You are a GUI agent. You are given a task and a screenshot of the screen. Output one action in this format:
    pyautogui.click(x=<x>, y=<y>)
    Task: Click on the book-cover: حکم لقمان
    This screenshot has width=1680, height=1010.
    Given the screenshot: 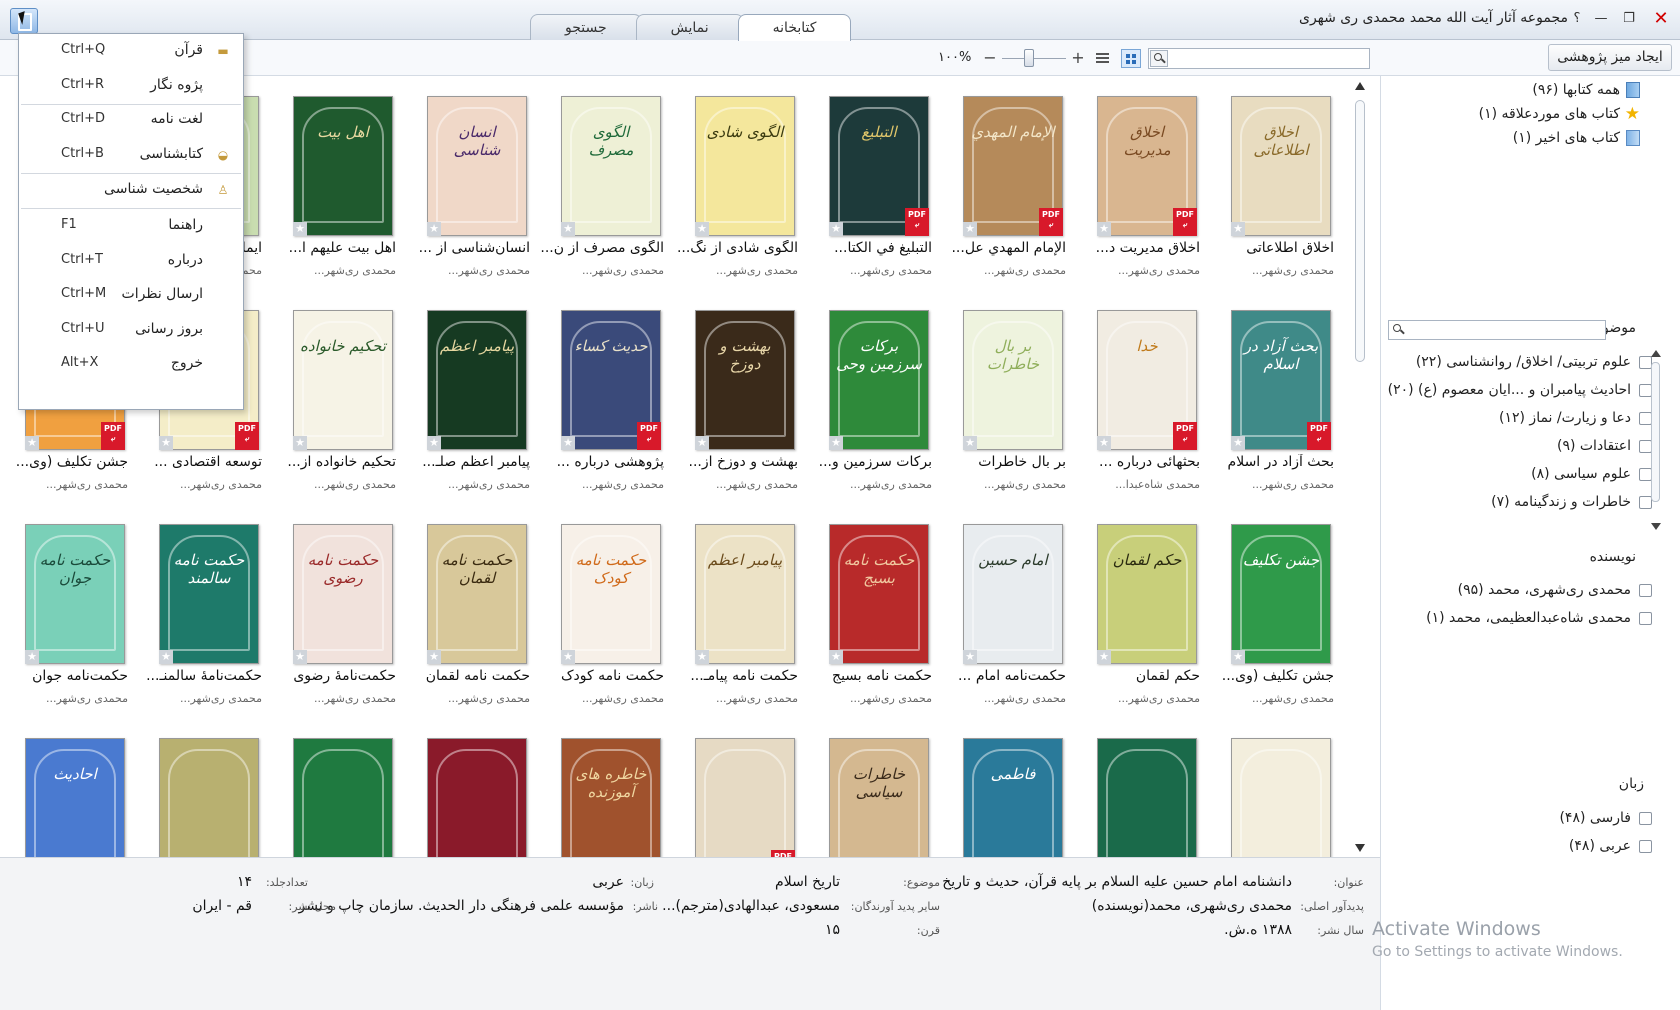 What is the action you would take?
    pyautogui.click(x=1147, y=594)
    